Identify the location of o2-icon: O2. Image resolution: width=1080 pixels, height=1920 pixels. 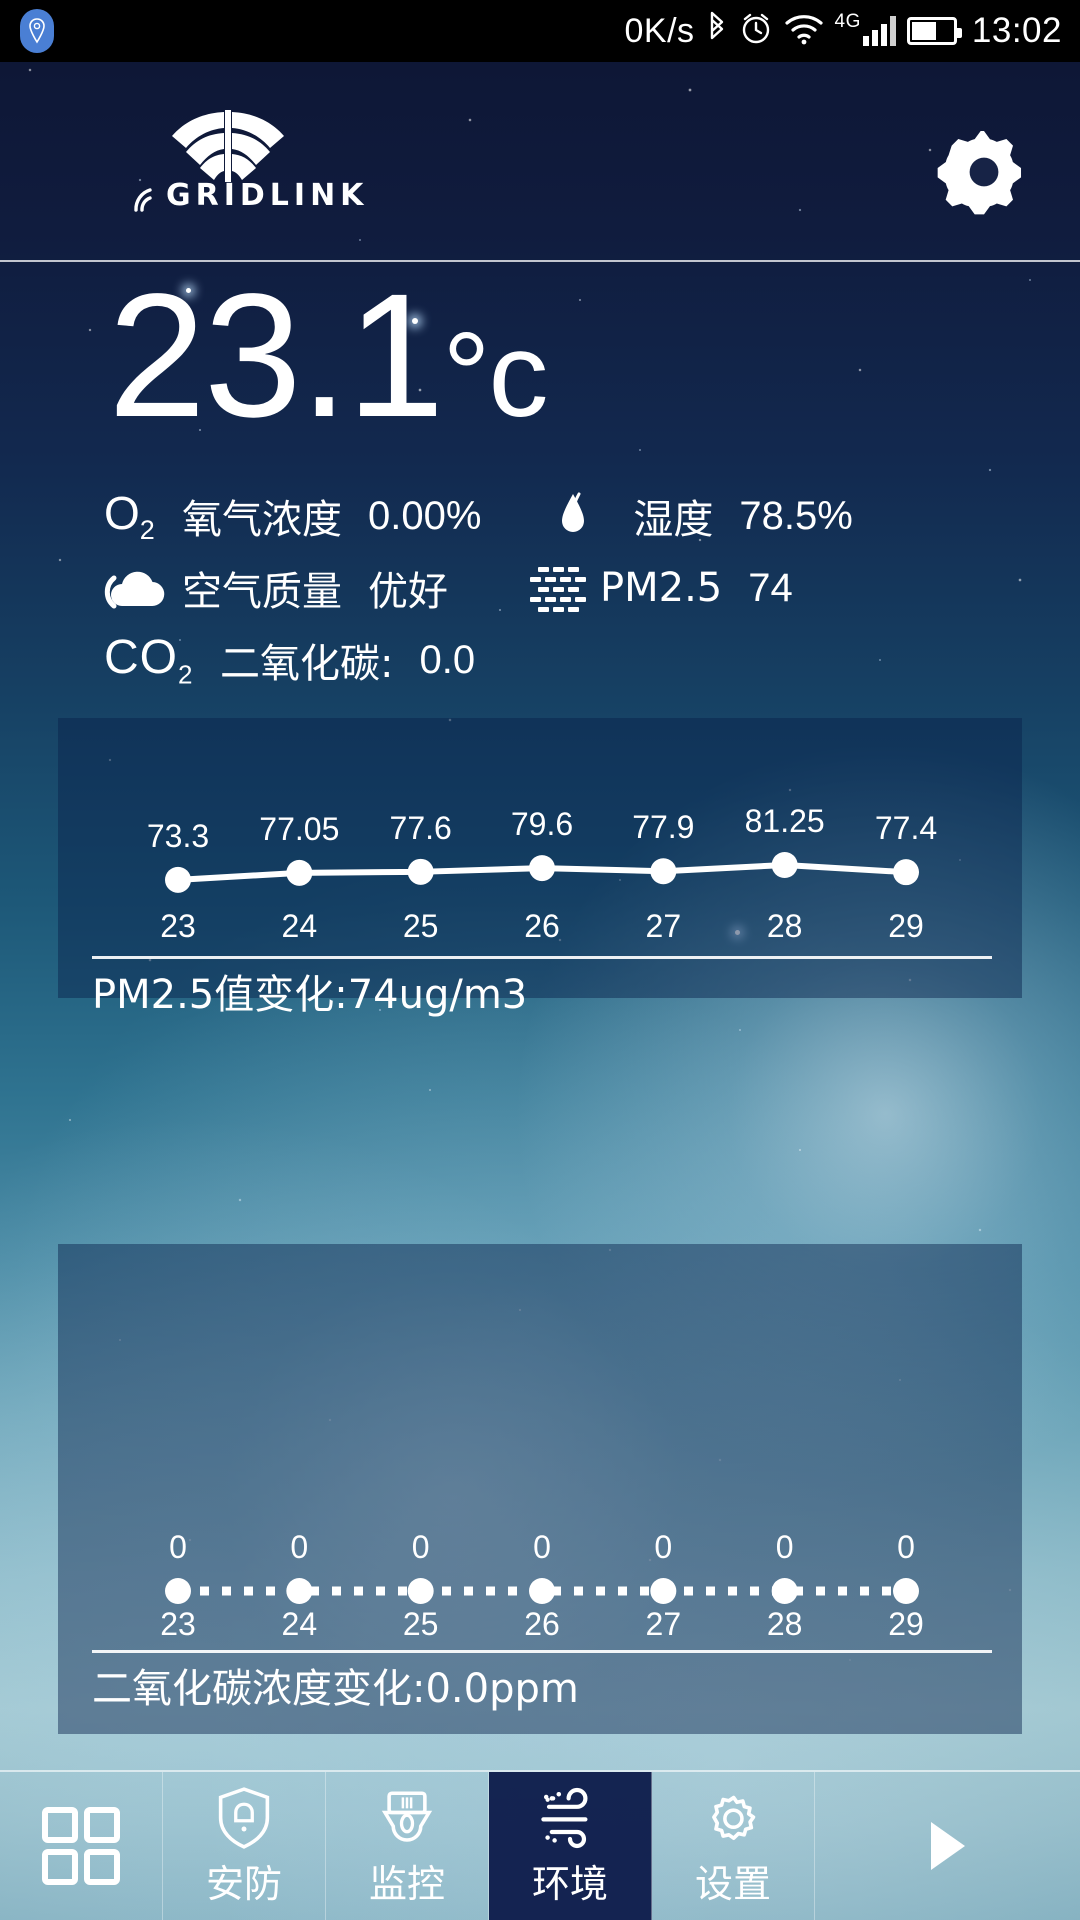
(129, 516).